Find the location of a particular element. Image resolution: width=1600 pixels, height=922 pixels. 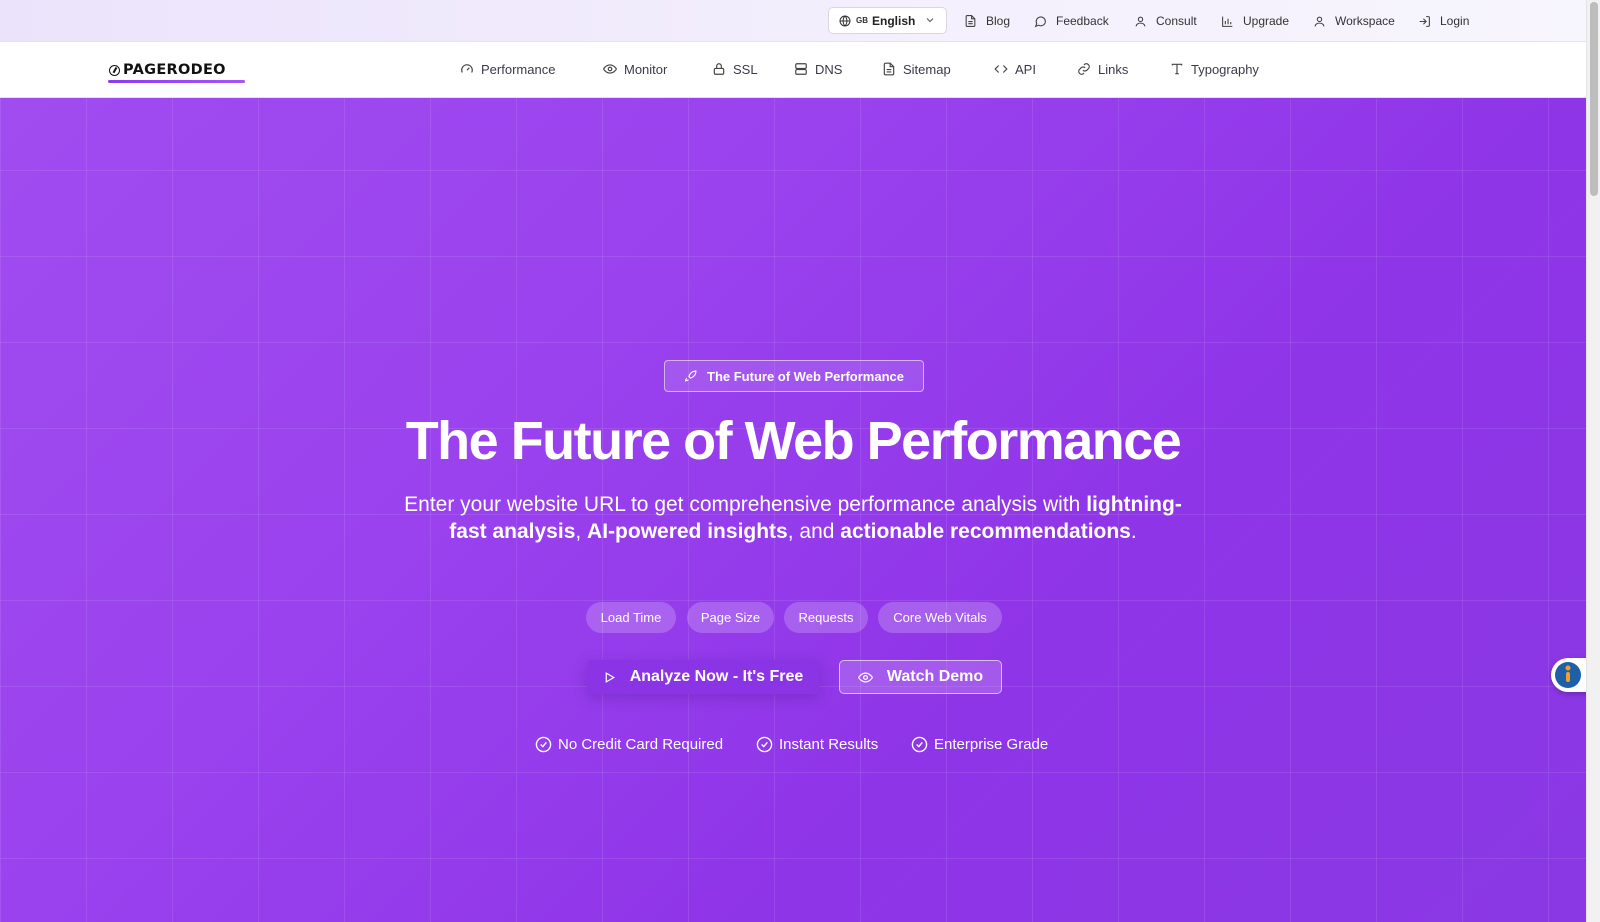

topbar-link-consult: Consult is located at coordinates (1165, 21).